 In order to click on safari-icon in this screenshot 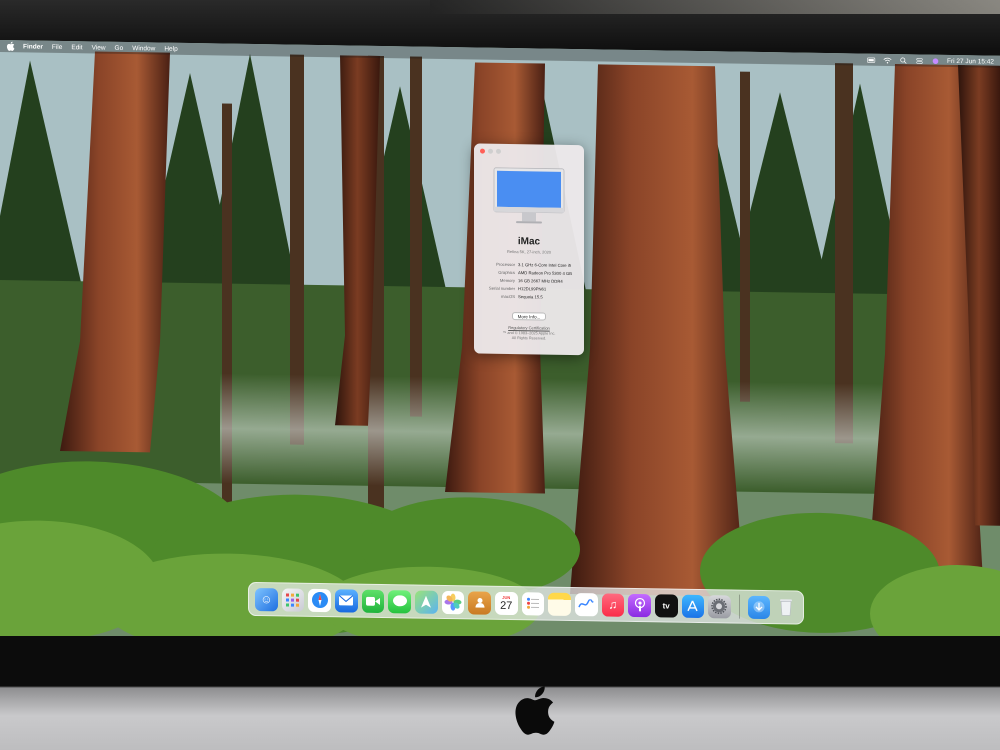, I will do `click(319, 600)`.